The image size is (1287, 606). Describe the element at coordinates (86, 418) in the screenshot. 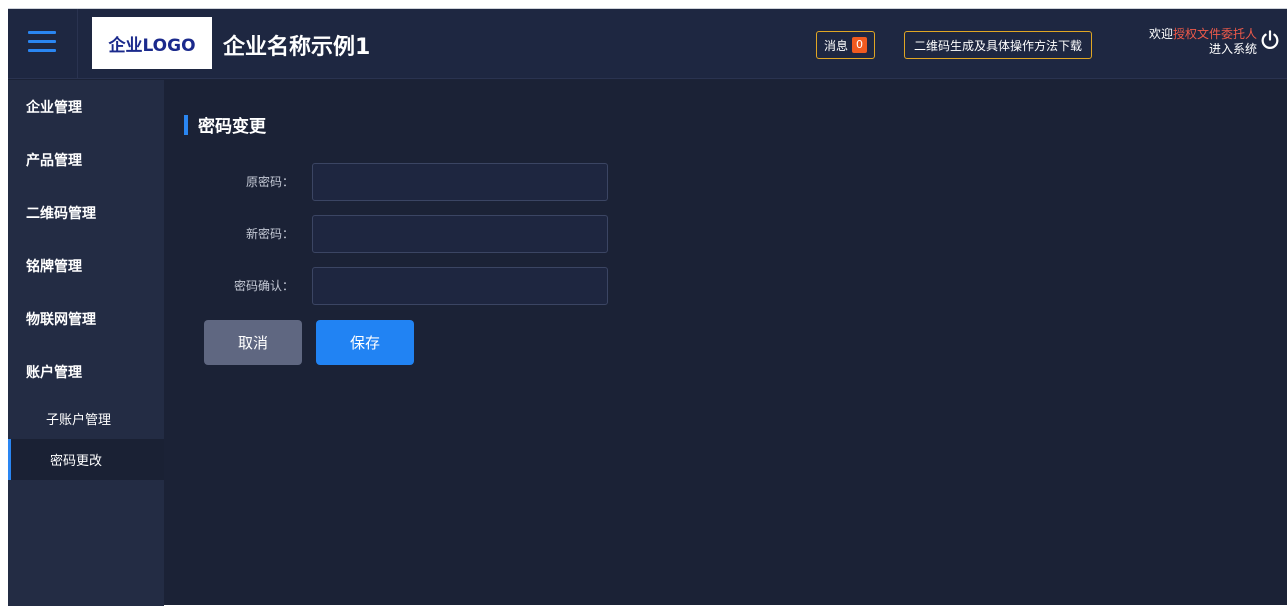

I see `sidebar-subitem-subaccounts: 子账户管理` at that location.